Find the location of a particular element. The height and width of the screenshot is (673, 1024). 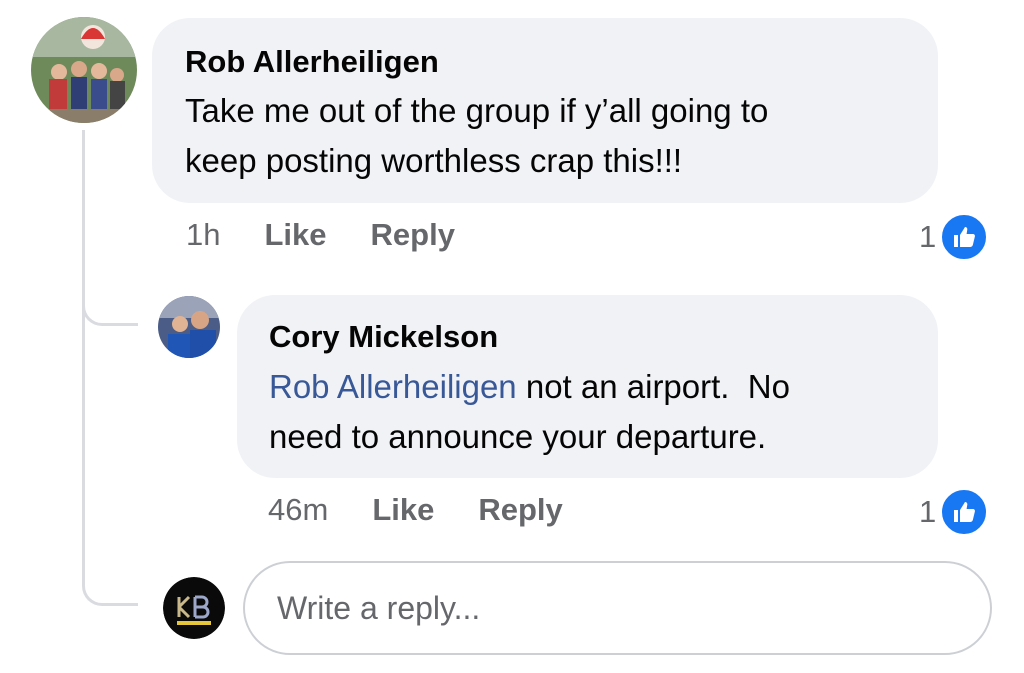

reply-timestamp: 46m is located at coordinates (298, 510).